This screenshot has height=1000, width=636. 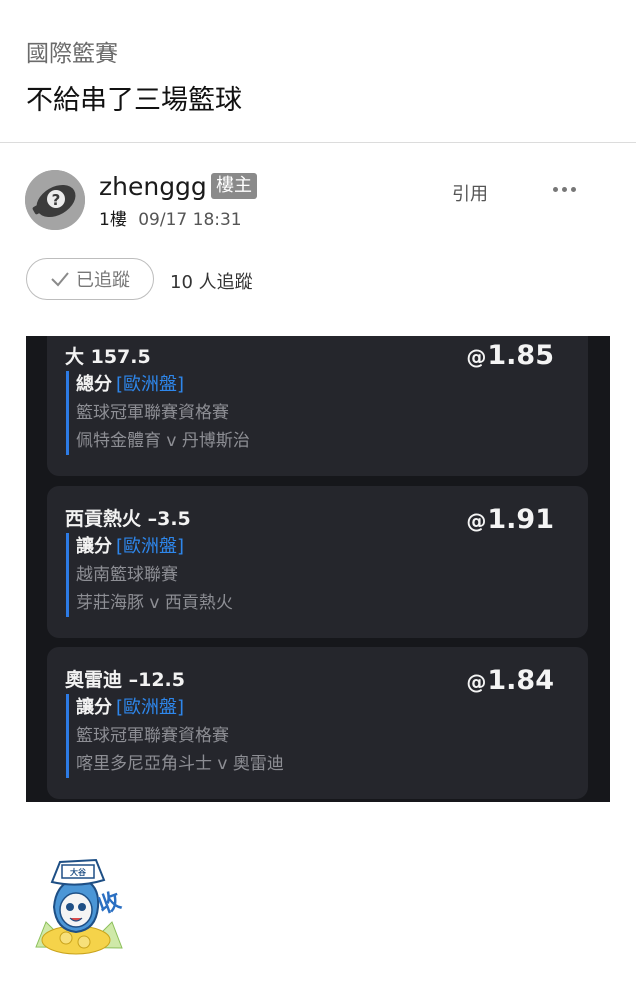 What do you see at coordinates (234, 186) in the screenshot?
I see `op-badge: 樓主` at bounding box center [234, 186].